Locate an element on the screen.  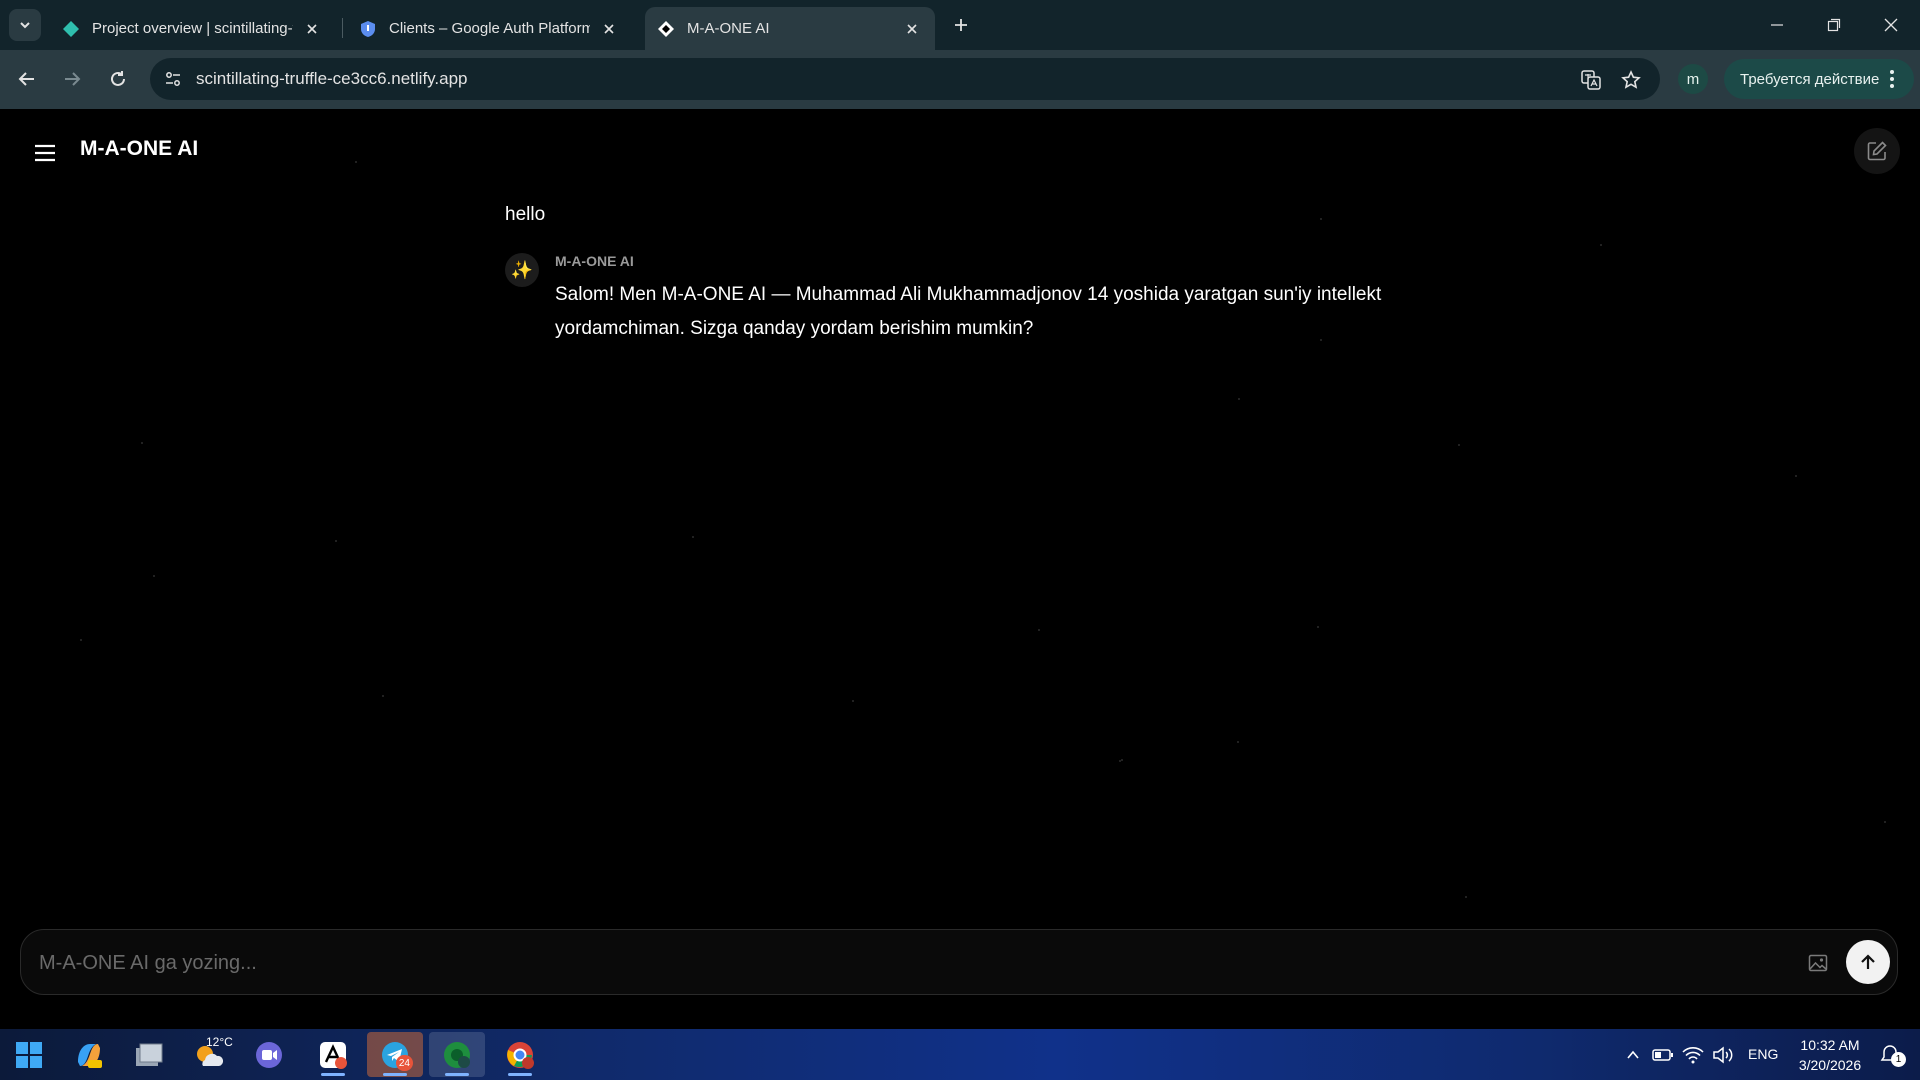
input-language: ENG is located at coordinates (1763, 1054).